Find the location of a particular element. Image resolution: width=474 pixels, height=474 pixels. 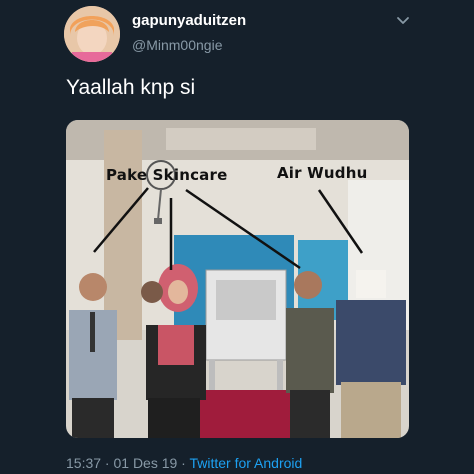

display-name: gapunyaduitzen is located at coordinates (189, 20).